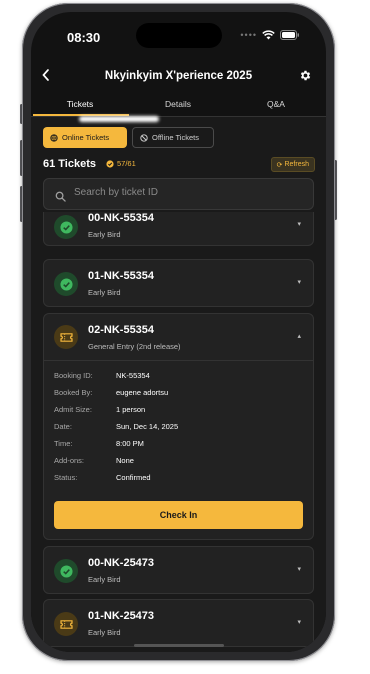 Image resolution: width=370 pixels, height=674 pixels. I want to click on gear-icon, so click(305, 75).